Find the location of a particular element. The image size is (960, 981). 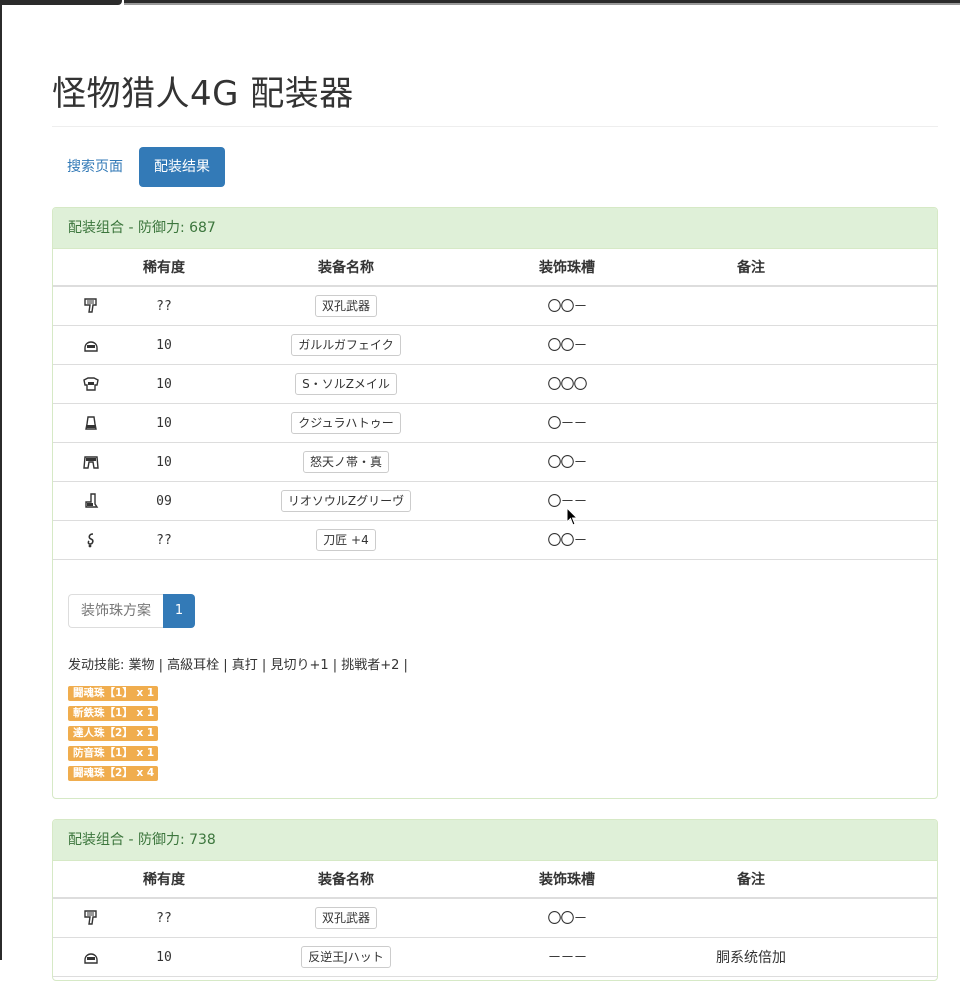

equipment-name-button: 刀匠 +4 is located at coordinates (346, 540).